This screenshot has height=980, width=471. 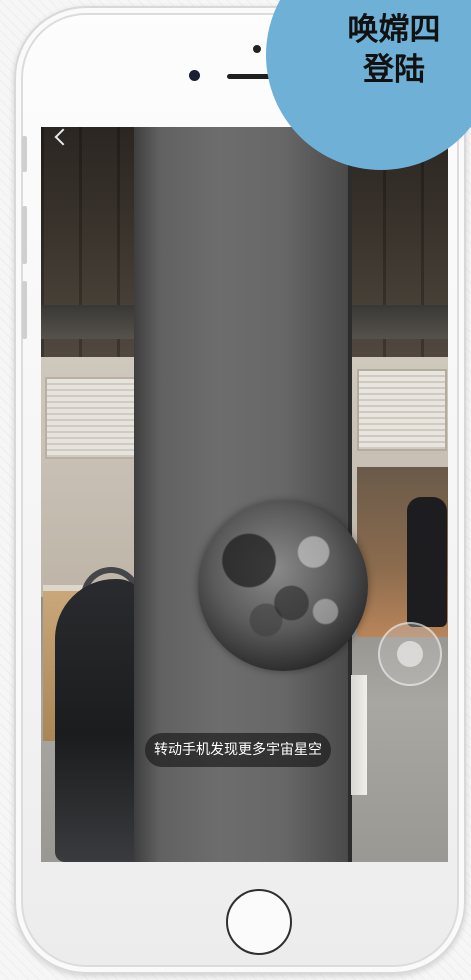 I want to click on volume-up-button, so click(x=24, y=235).